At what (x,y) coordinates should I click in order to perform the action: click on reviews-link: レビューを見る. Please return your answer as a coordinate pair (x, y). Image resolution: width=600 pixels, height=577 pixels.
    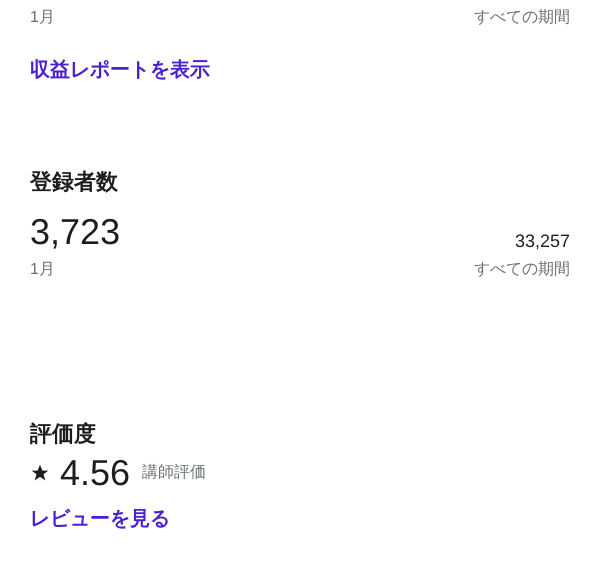
    Looking at the image, I should click on (100, 519).